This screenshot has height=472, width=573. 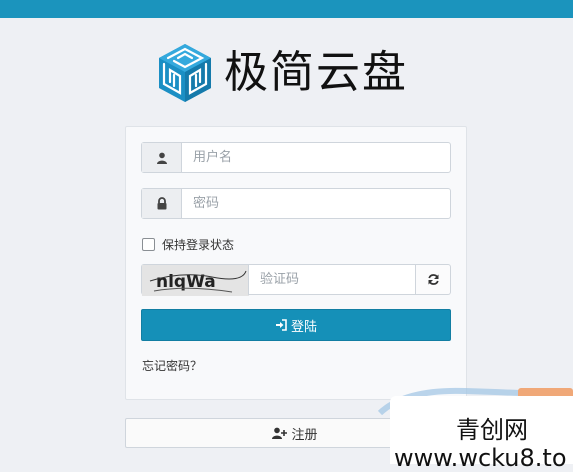 I want to click on lock-icon, so click(x=162, y=203).